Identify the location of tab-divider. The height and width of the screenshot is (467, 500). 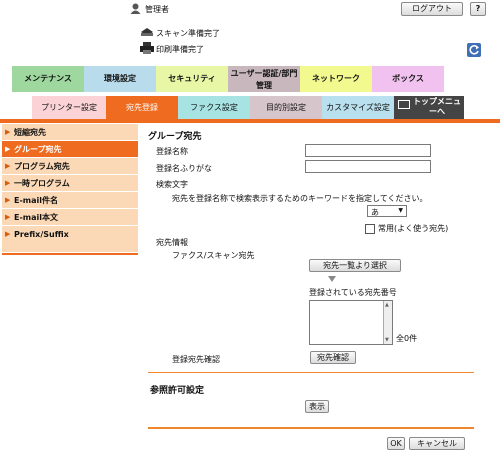
(250, 121).